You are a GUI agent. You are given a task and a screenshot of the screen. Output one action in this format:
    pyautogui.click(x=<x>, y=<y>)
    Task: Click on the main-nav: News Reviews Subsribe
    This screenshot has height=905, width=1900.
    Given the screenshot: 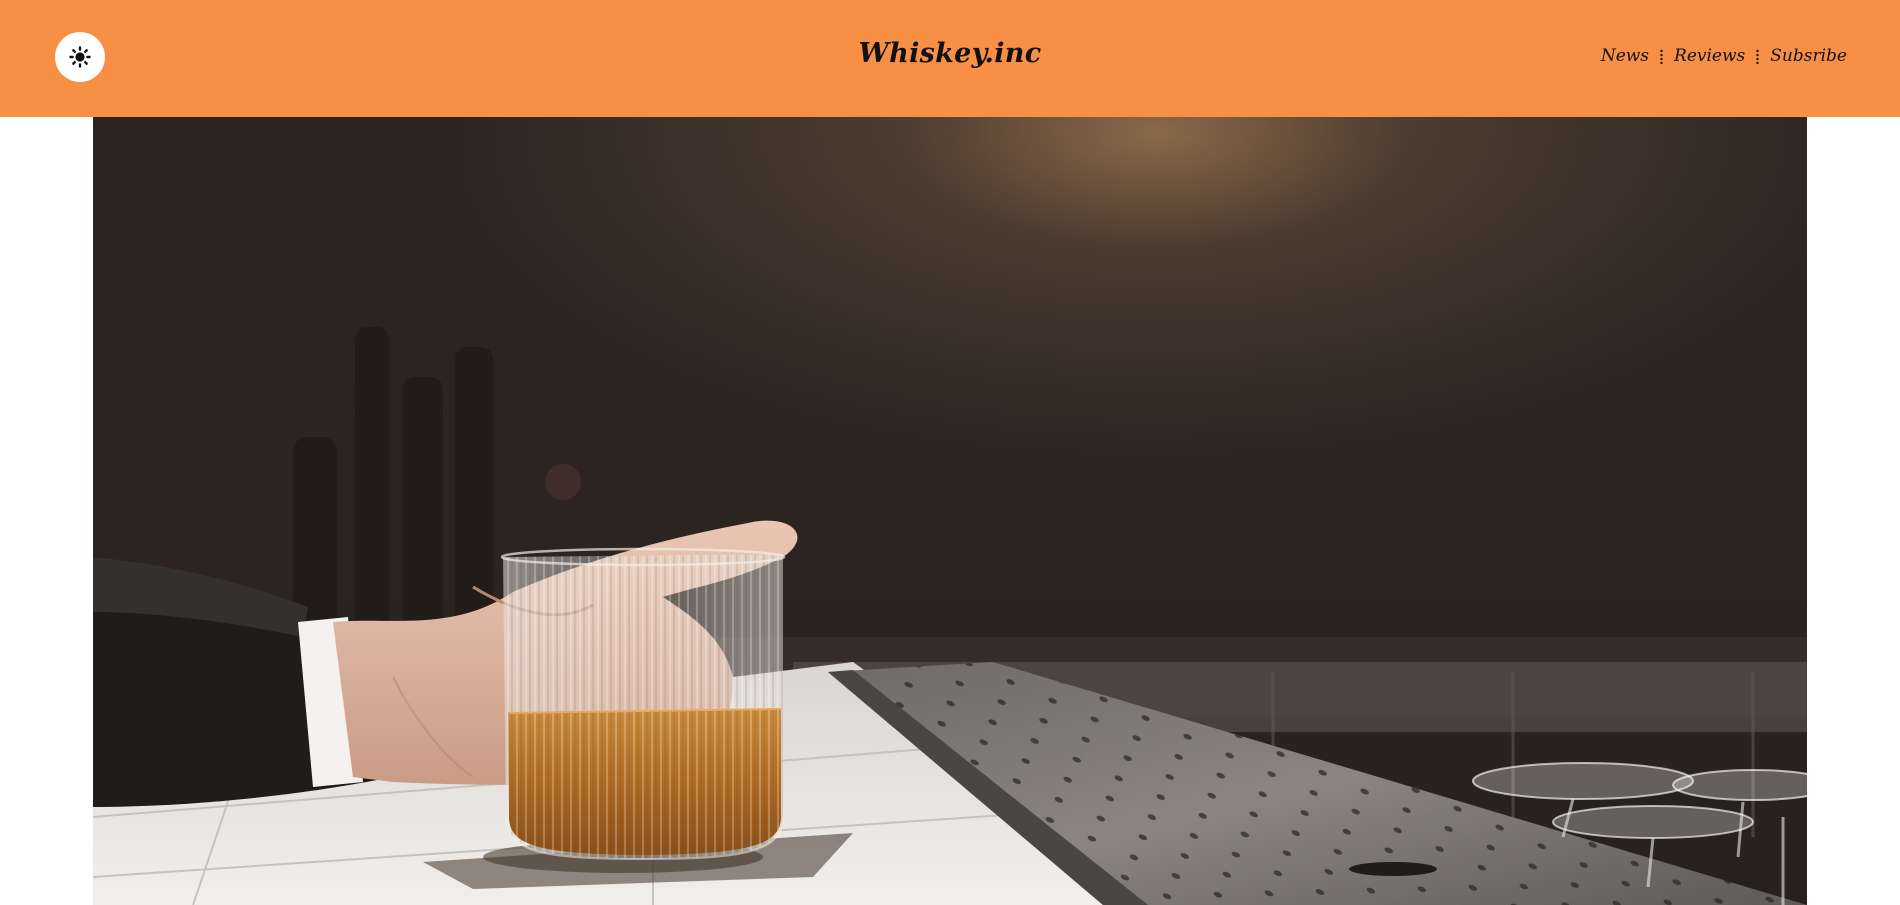 What is the action you would take?
    pyautogui.click(x=1724, y=56)
    